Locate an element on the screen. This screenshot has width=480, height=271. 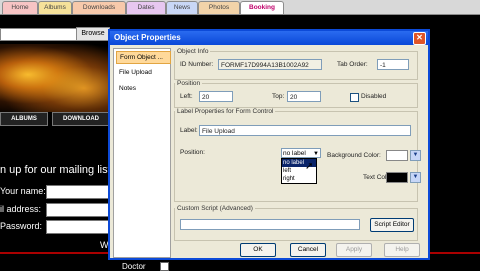
background-color-label: Background Color: is located at coordinates (354, 155).